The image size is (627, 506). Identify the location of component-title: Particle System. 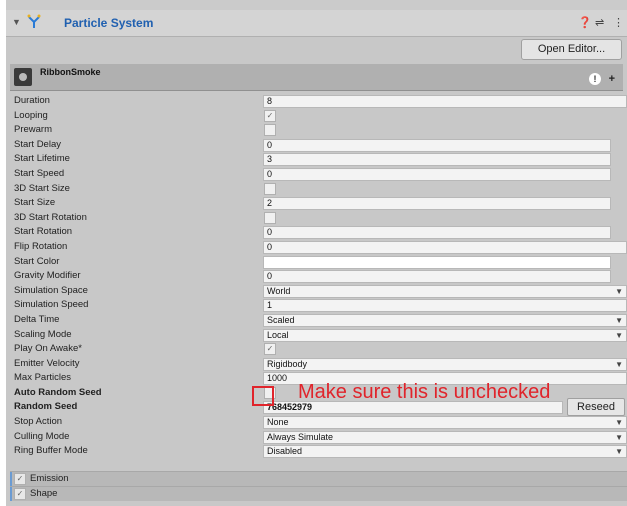
(109, 23).